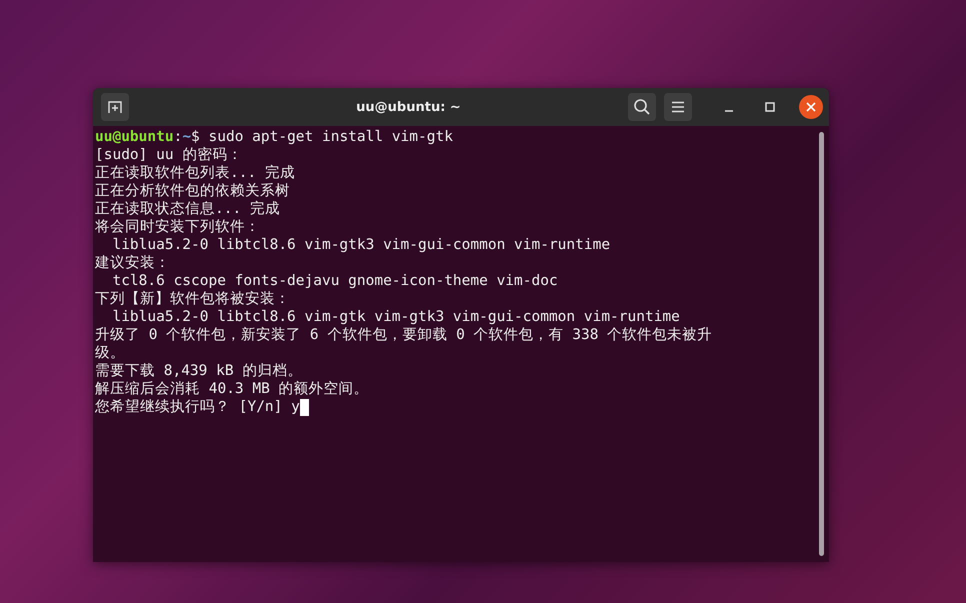 This screenshot has width=966, height=603. Describe the element at coordinates (322, 137) in the screenshot. I see `command-text: $ sudo apt-get install vim-gtk` at that location.